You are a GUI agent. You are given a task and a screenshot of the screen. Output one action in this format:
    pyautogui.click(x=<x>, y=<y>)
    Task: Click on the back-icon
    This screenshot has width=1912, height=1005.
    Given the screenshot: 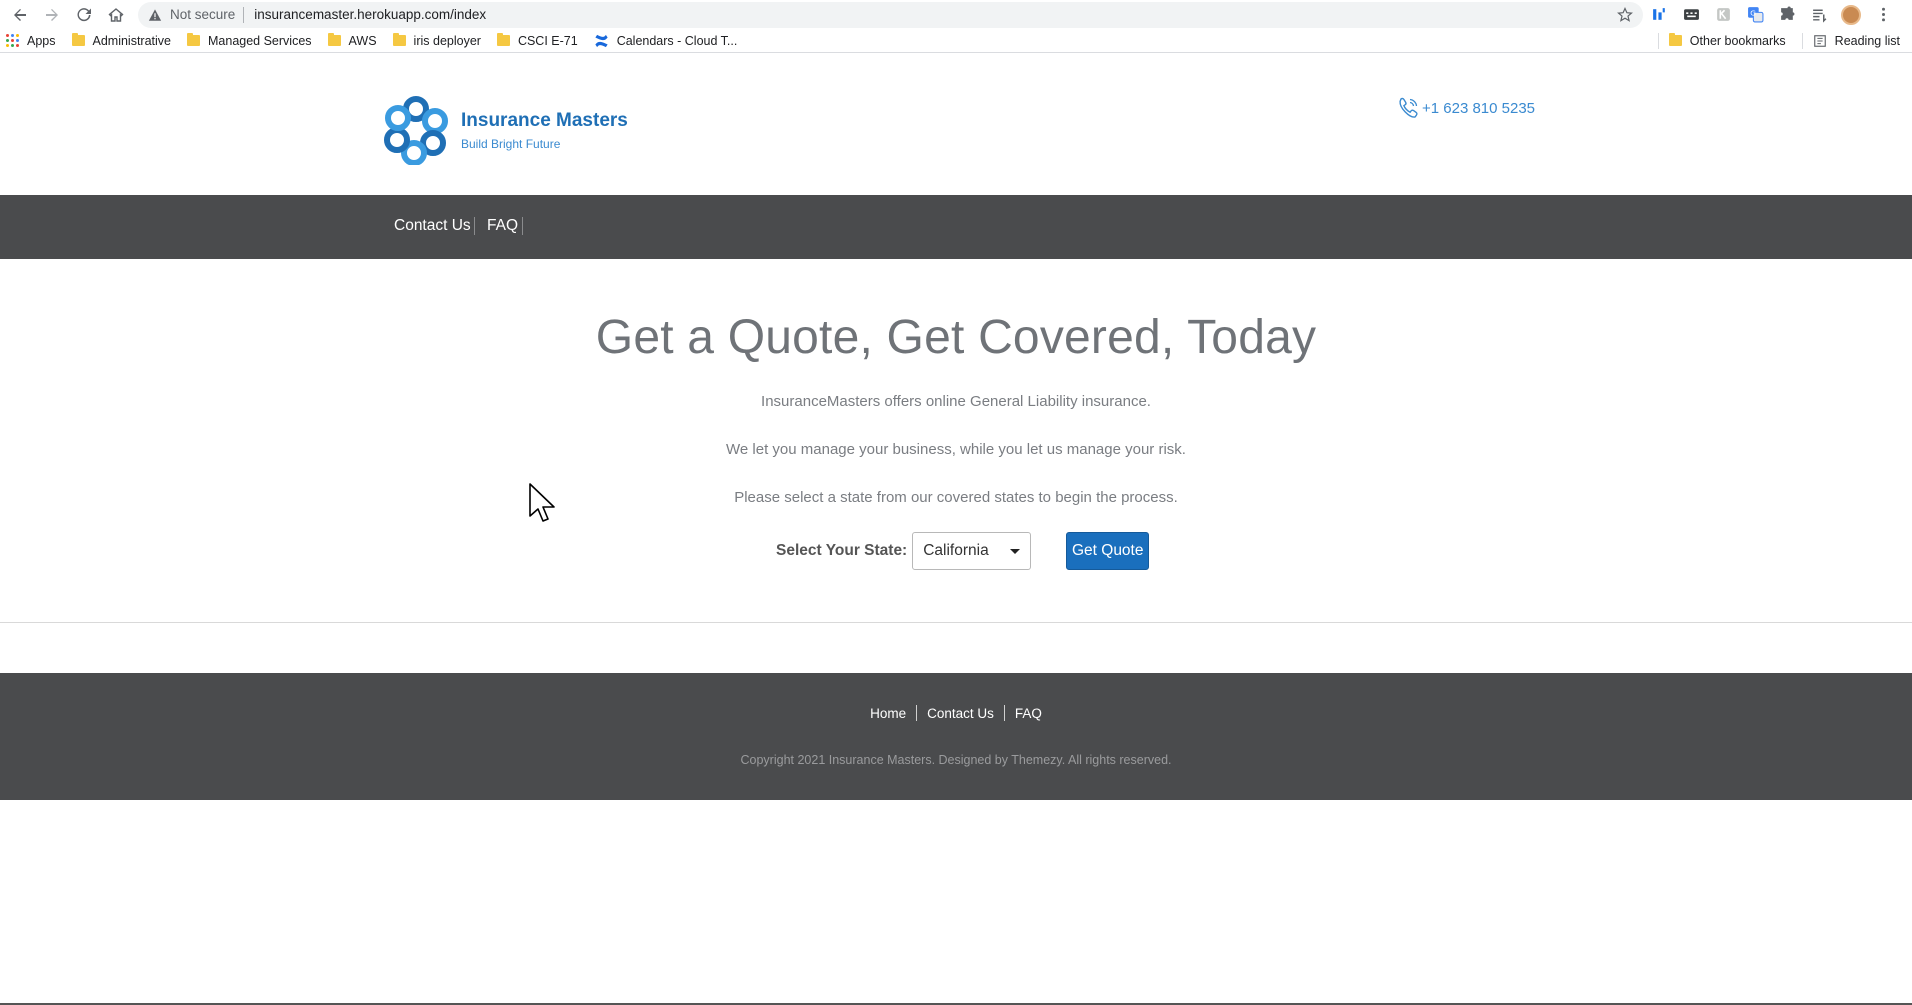 What is the action you would take?
    pyautogui.click(x=20, y=14)
    